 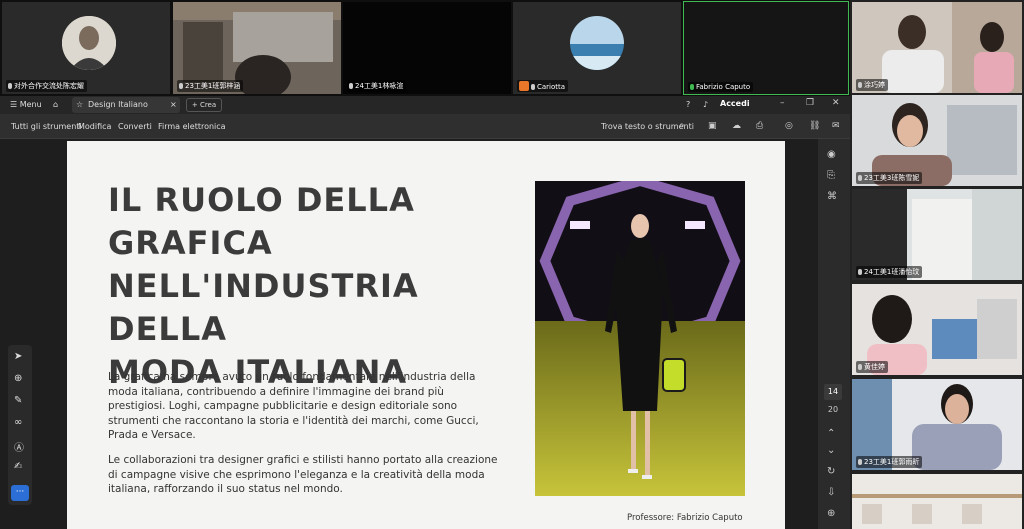 I want to click on participant-tile: 涂巧婷, so click(x=937, y=47).